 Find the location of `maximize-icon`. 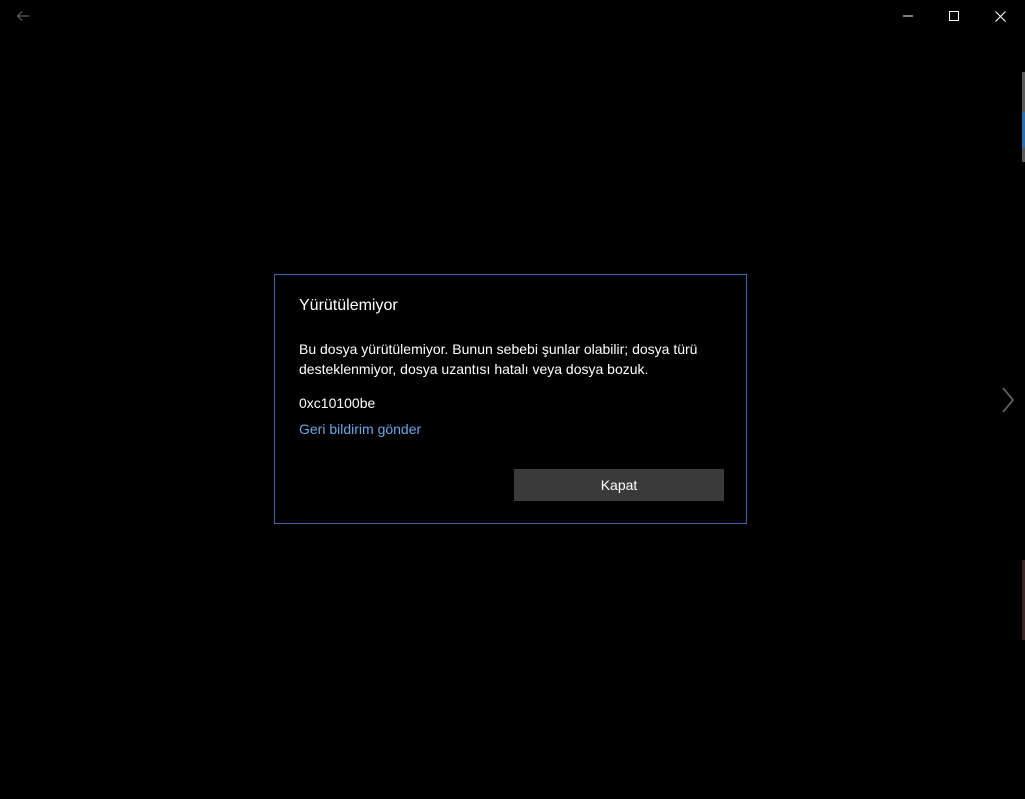

maximize-icon is located at coordinates (954, 16).